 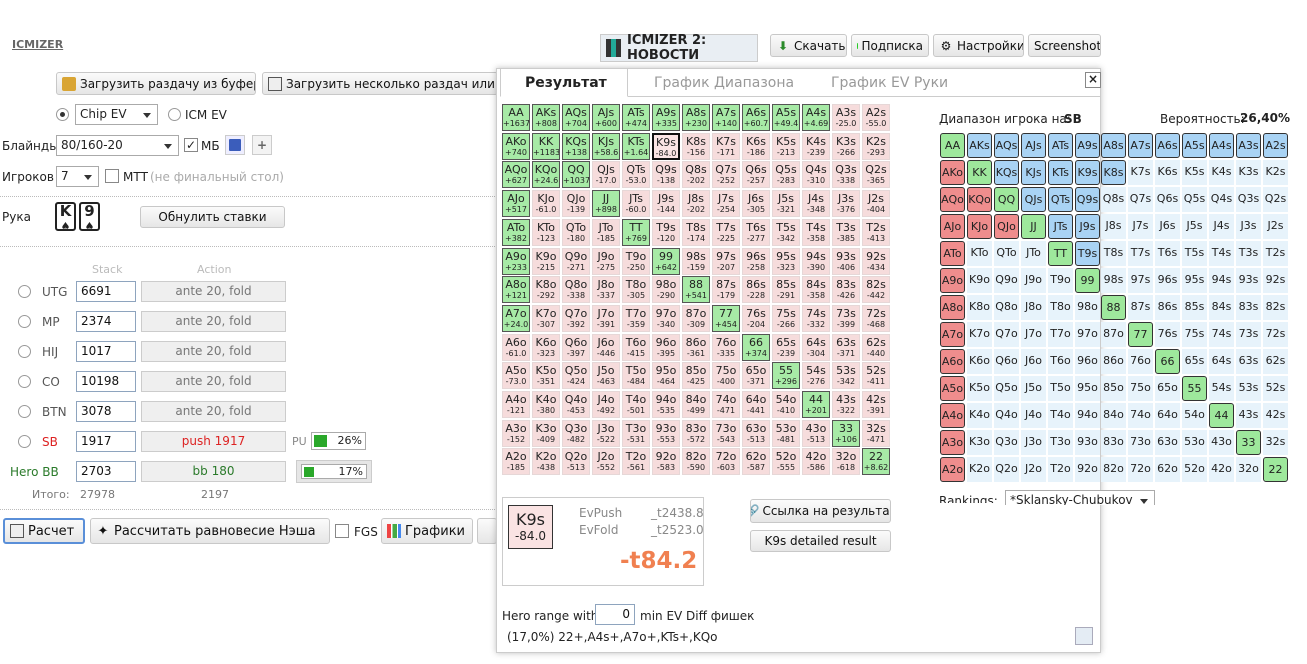 What do you see at coordinates (1275, 199) in the screenshot?
I see `range-cell: Q2s` at bounding box center [1275, 199].